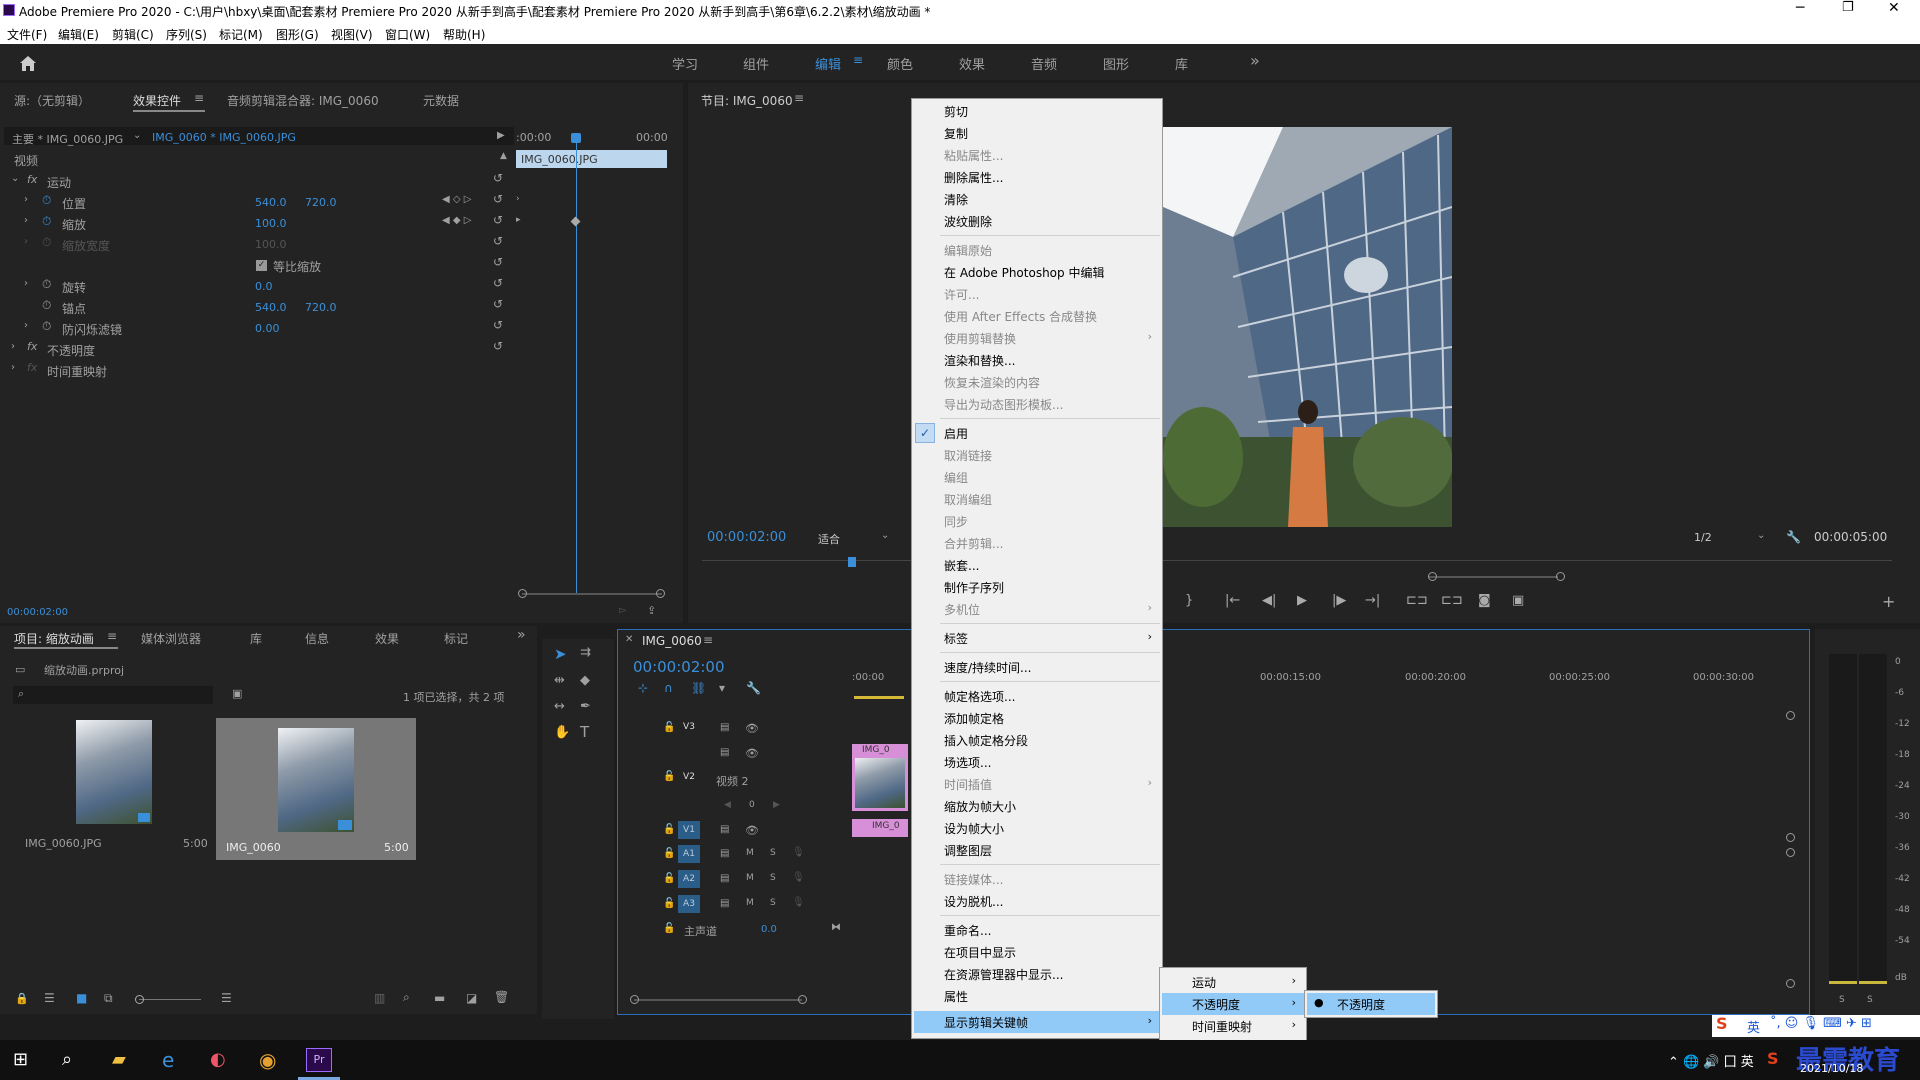 The width and height of the screenshot is (1920, 1080). Describe the element at coordinates (651, 610) in the screenshot. I see `export-frame-icon: ⇪` at that location.